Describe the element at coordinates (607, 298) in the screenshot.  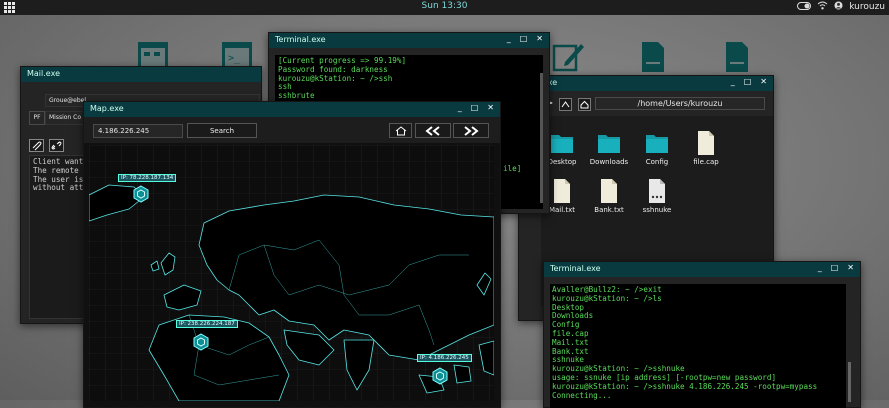
I see `terminal-line: kurouzu@kStation: ~ />ls` at that location.